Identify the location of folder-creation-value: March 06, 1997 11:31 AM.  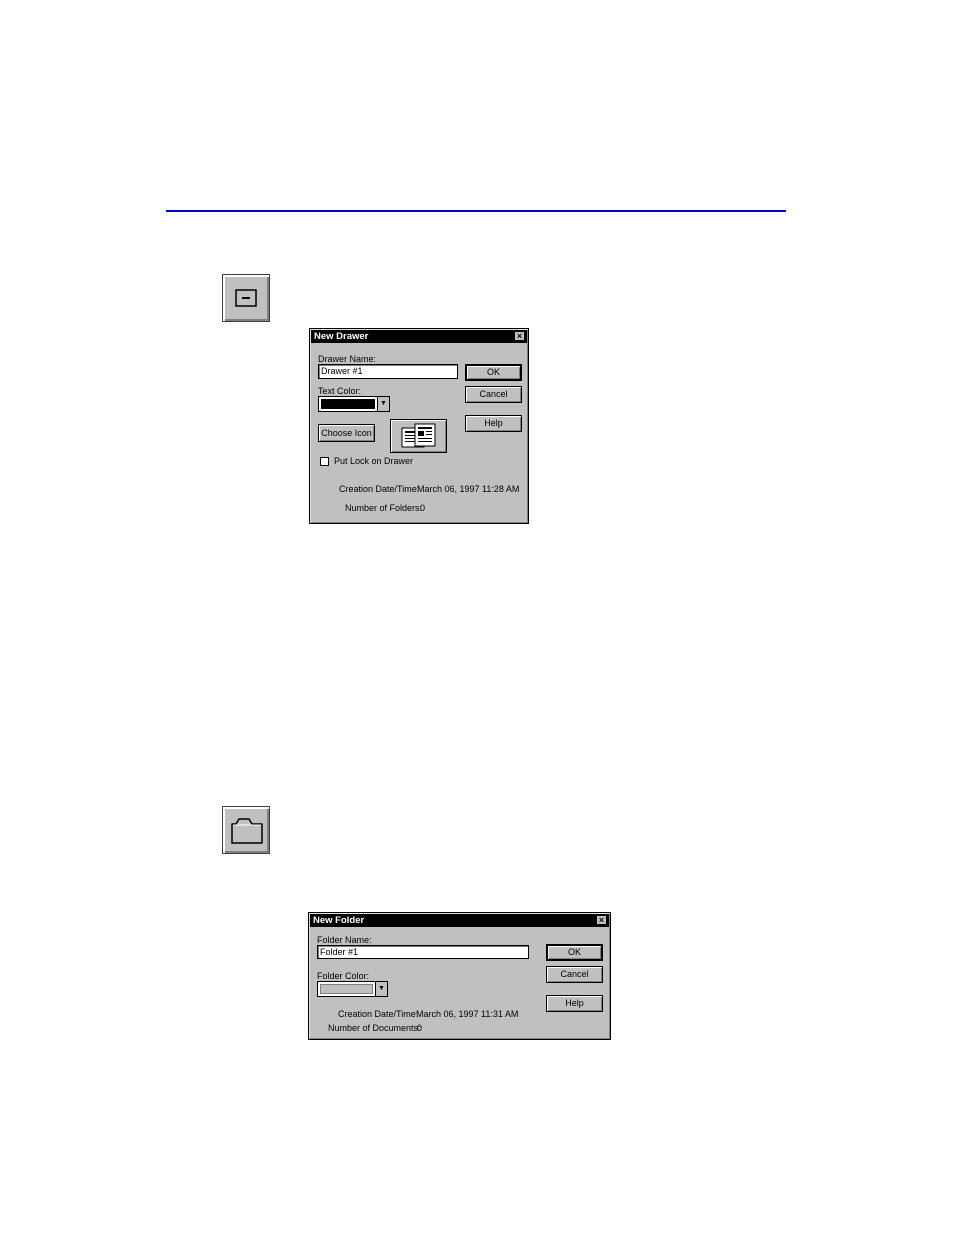
(467, 1014).